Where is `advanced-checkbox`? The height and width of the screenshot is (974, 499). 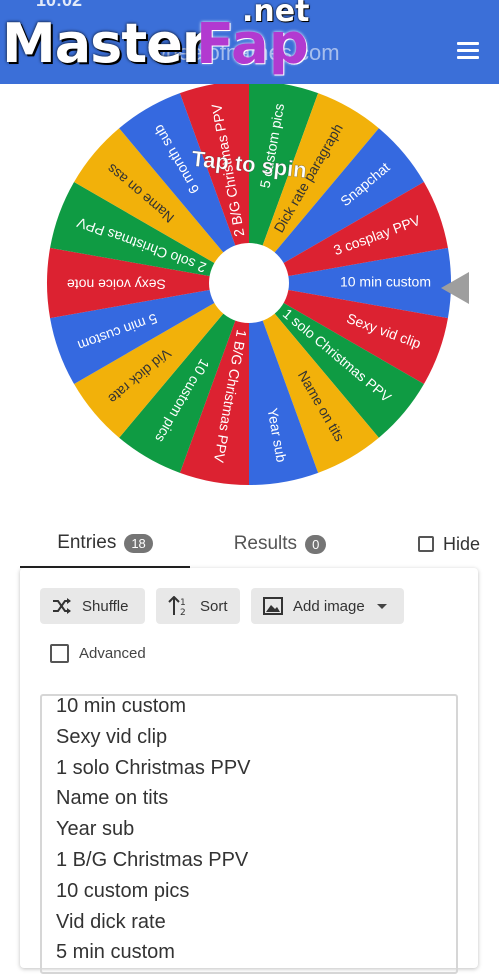
advanced-checkbox is located at coordinates (59, 653).